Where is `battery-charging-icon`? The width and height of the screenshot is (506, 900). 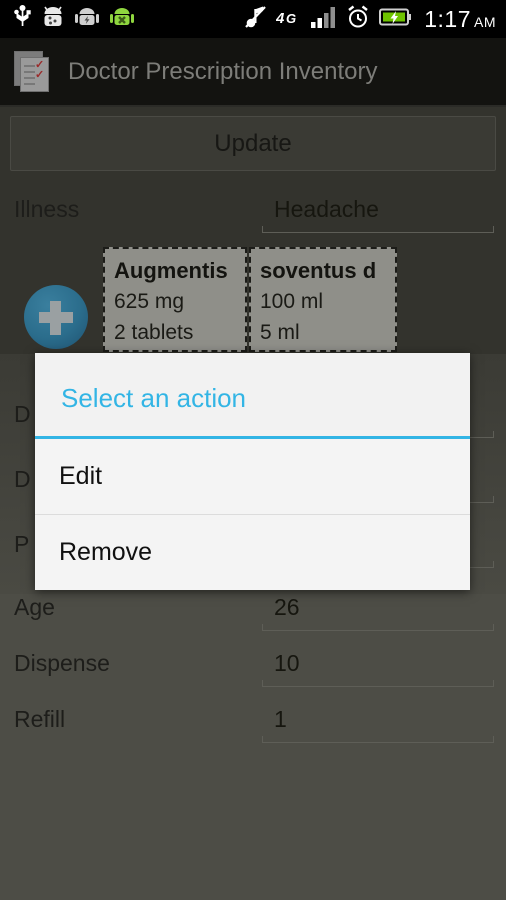 battery-charging-icon is located at coordinates (395, 19).